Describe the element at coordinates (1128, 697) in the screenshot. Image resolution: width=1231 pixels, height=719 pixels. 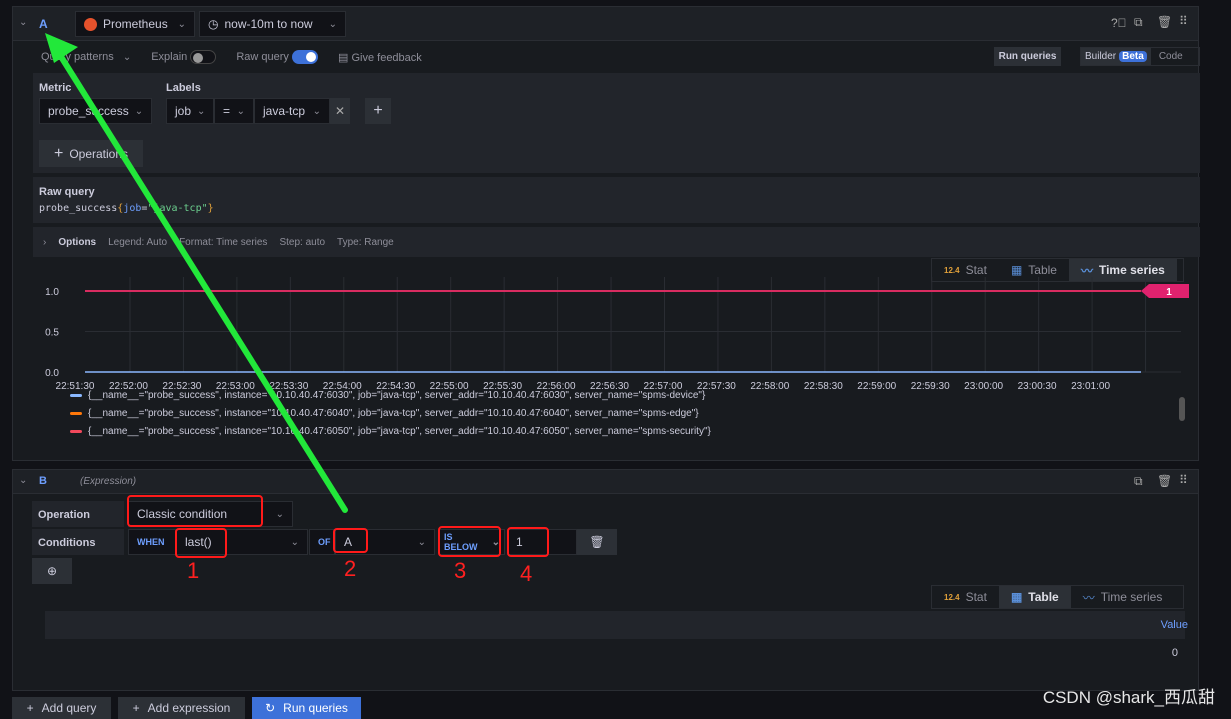
I see `watermark: CSDN @shark_西瓜甜` at that location.